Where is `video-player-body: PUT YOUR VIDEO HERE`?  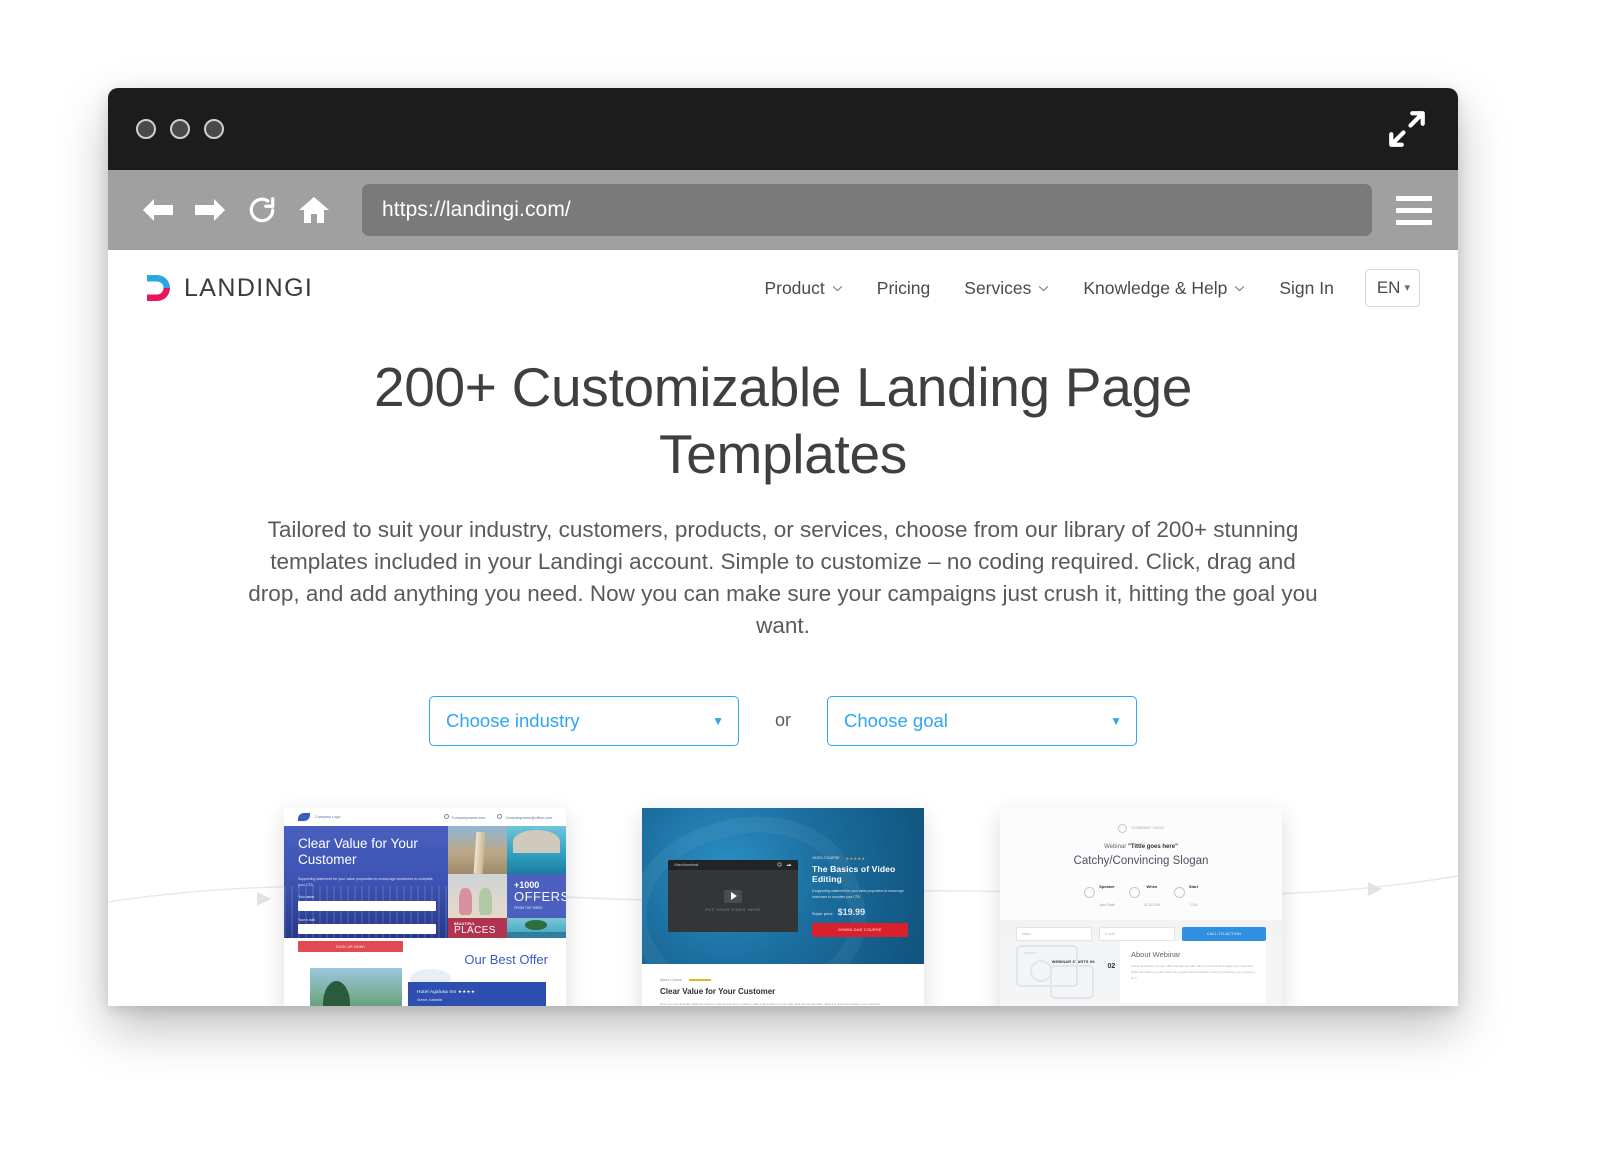 video-player-body: PUT YOUR VIDEO HERE is located at coordinates (733, 901).